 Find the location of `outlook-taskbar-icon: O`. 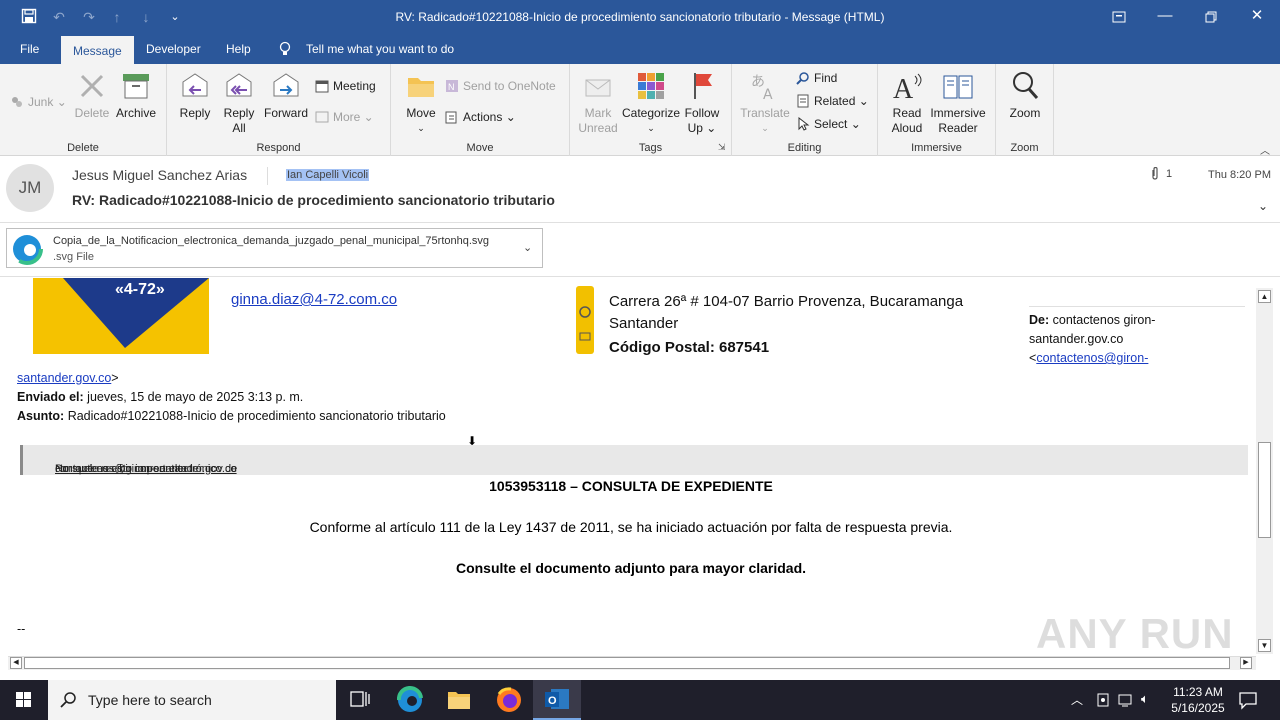

outlook-taskbar-icon: O is located at coordinates (557, 700).